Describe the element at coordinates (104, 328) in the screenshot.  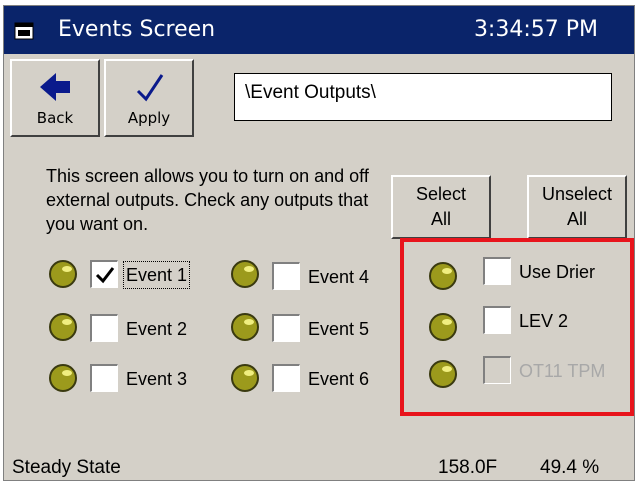
I see `event-2-checkbox` at that location.